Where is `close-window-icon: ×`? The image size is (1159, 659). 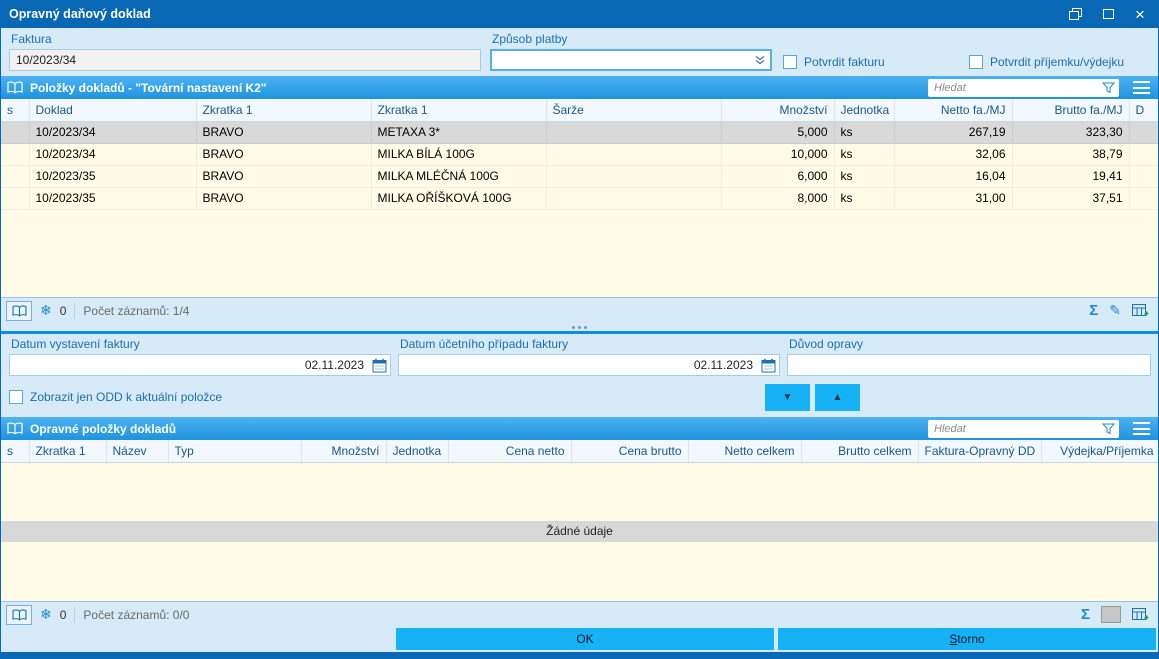
close-window-icon: × is located at coordinates (1140, 14).